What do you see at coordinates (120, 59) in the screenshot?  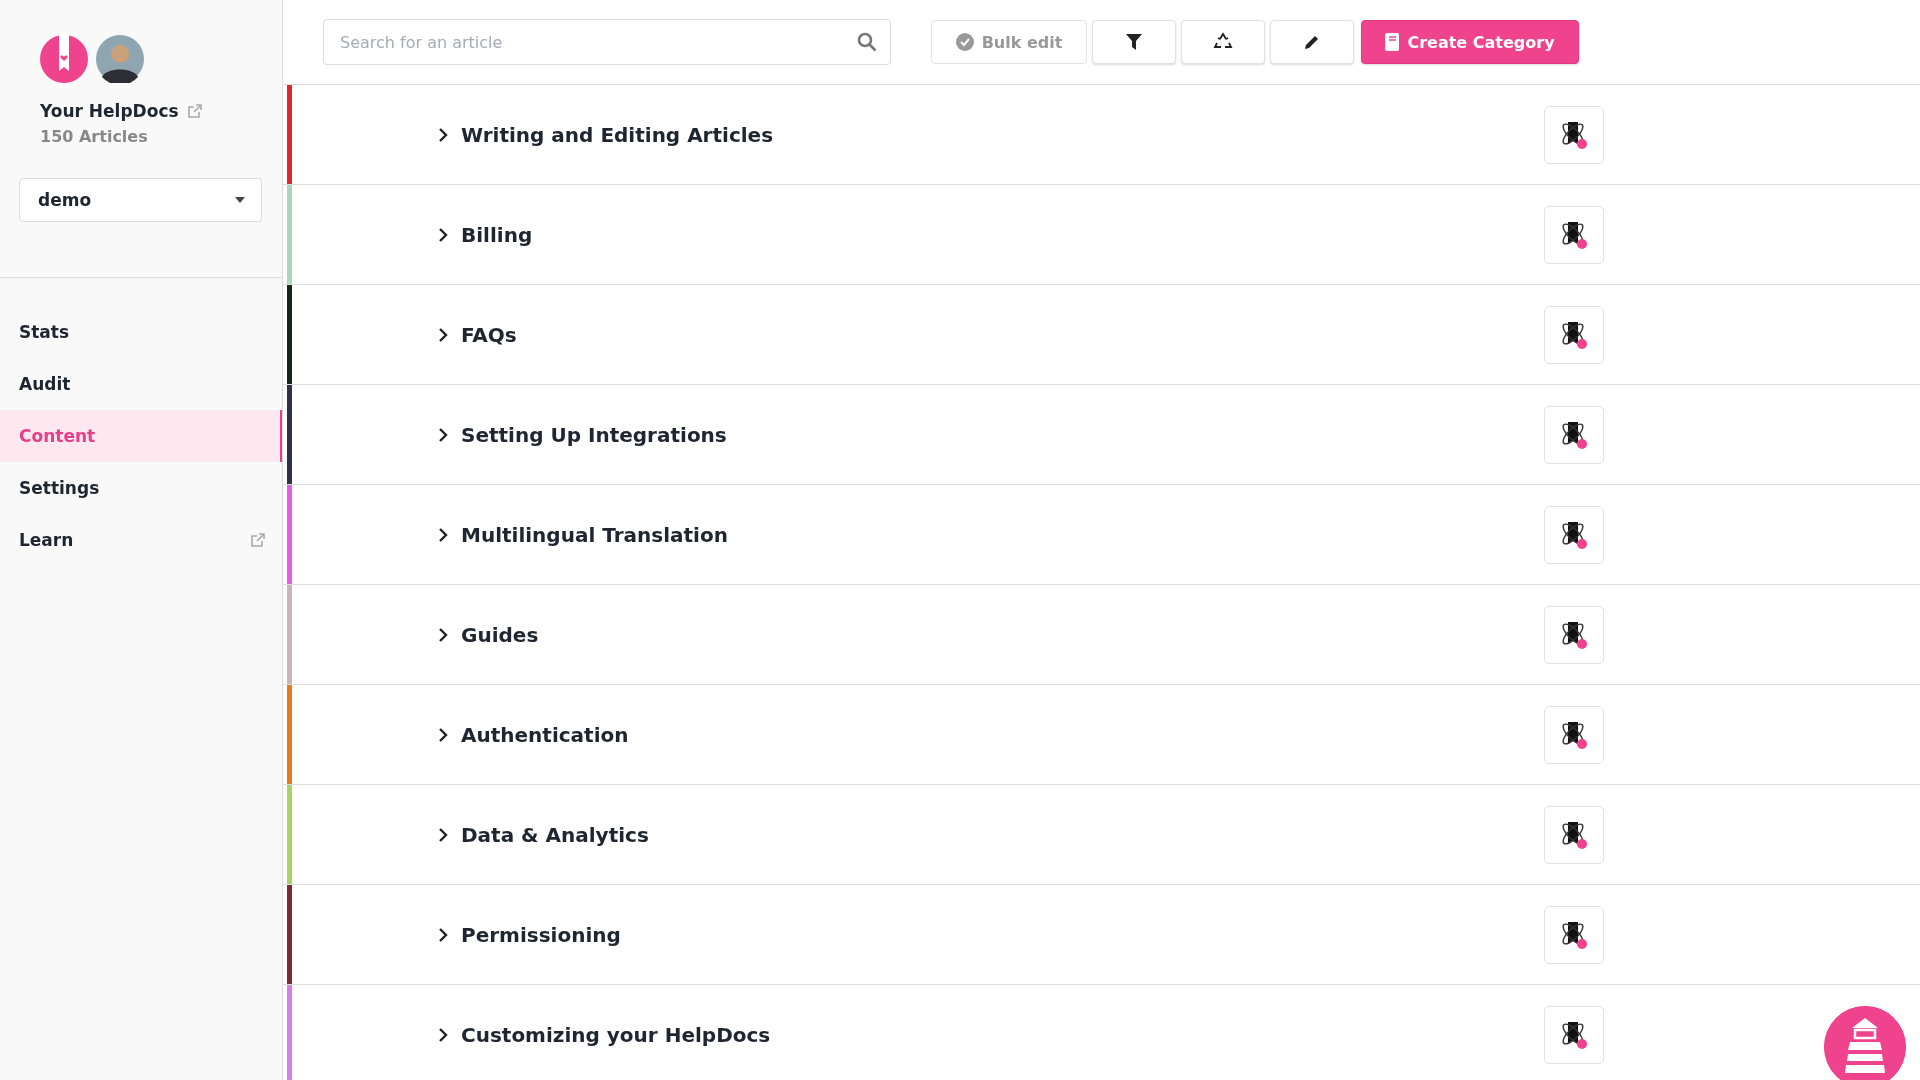 I see `avatar-icon` at bounding box center [120, 59].